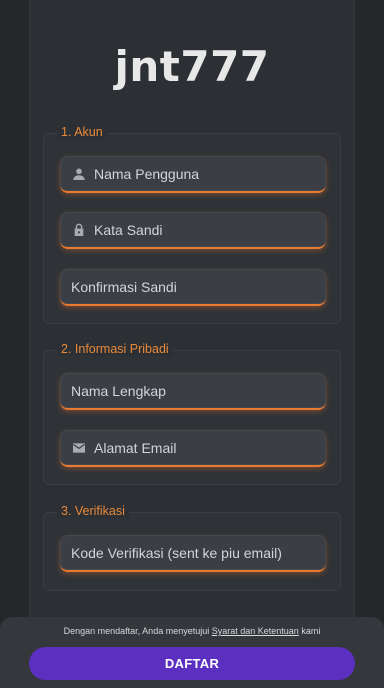 This screenshot has width=384, height=688. I want to click on verification-code-input: Kode Verifikasi (sent ke piu email), so click(193, 553).